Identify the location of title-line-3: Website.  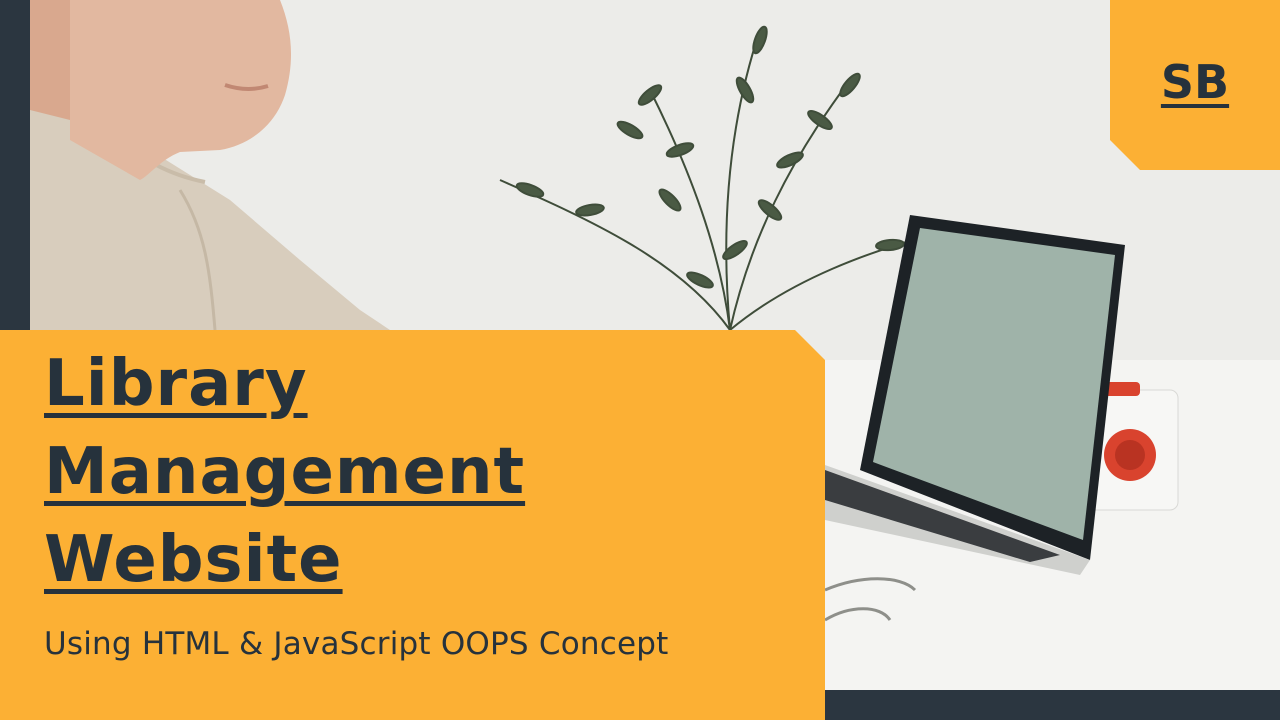
(193, 560).